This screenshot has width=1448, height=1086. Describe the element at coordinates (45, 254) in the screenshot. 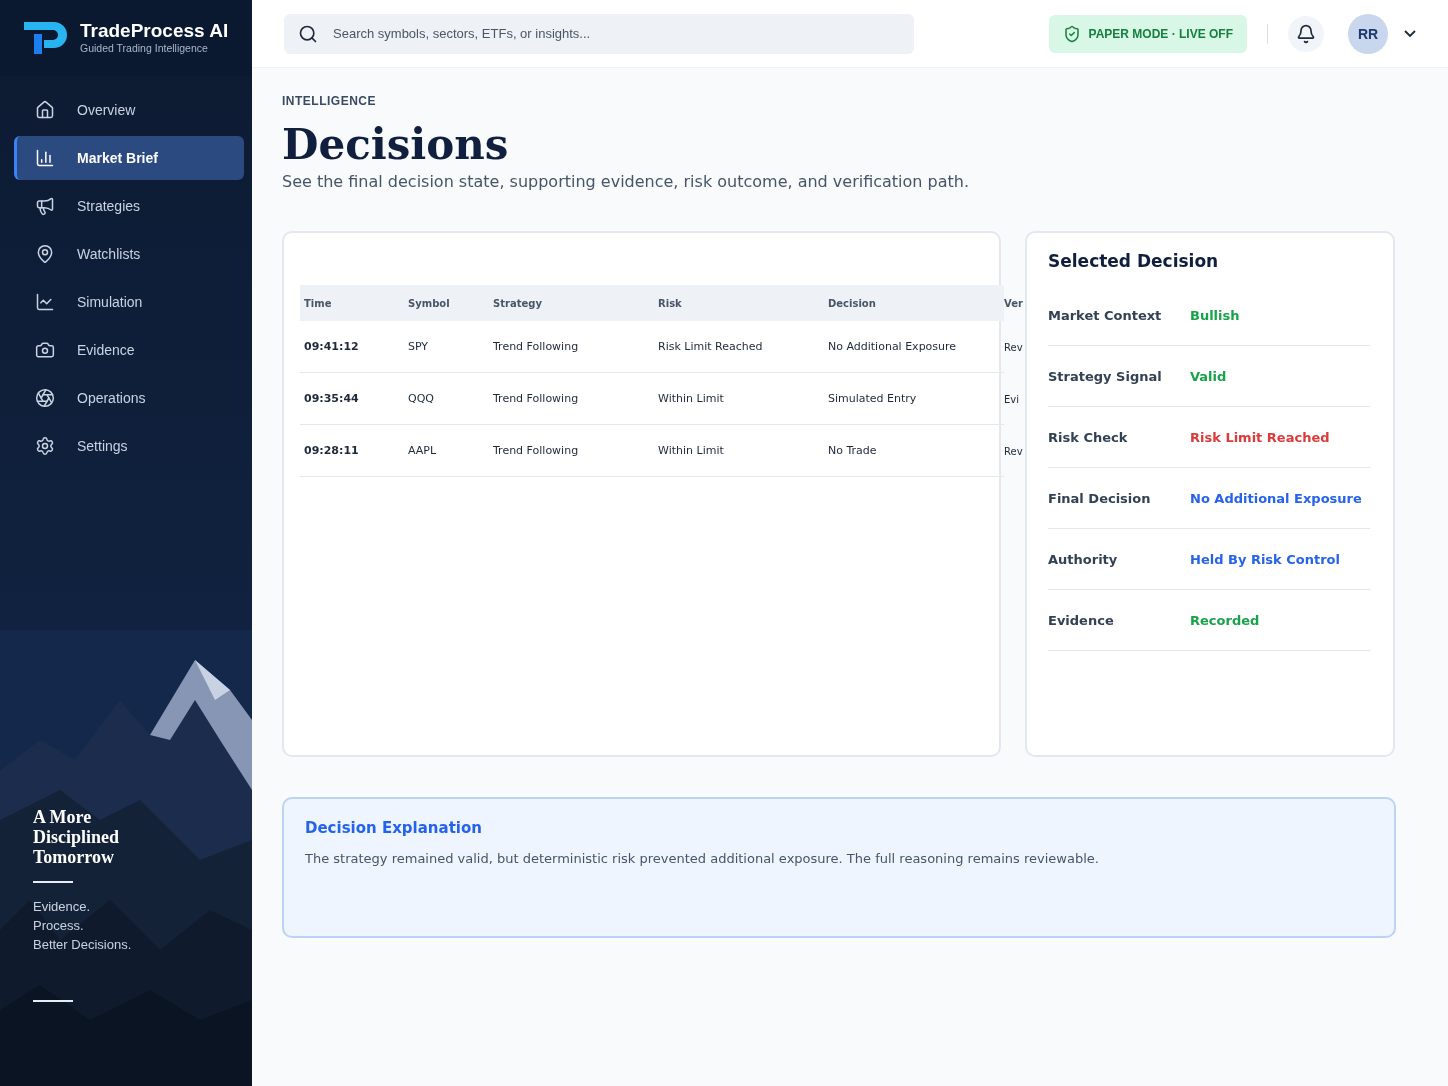

I see `map-pin-icon` at that location.